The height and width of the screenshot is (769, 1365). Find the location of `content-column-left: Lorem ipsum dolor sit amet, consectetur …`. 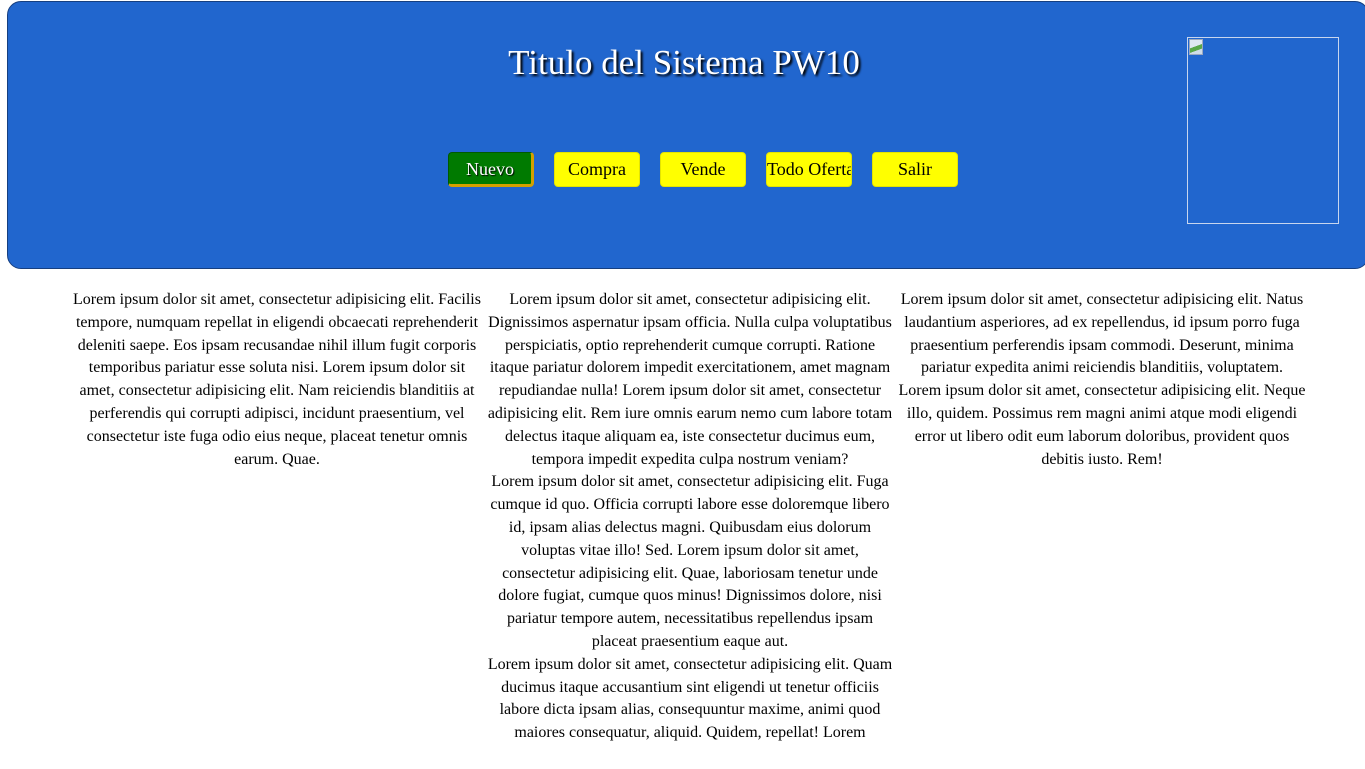

content-column-left: Lorem ipsum dolor sit amet, consectetur … is located at coordinates (277, 380).